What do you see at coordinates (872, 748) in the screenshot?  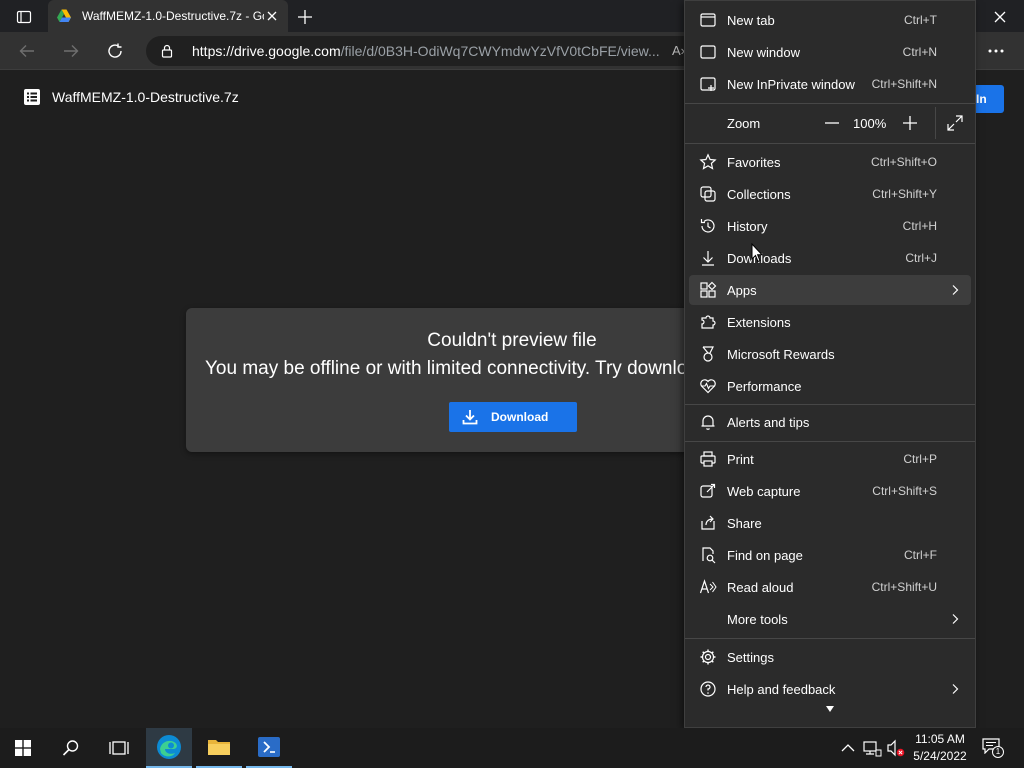 I see `network-icon` at bounding box center [872, 748].